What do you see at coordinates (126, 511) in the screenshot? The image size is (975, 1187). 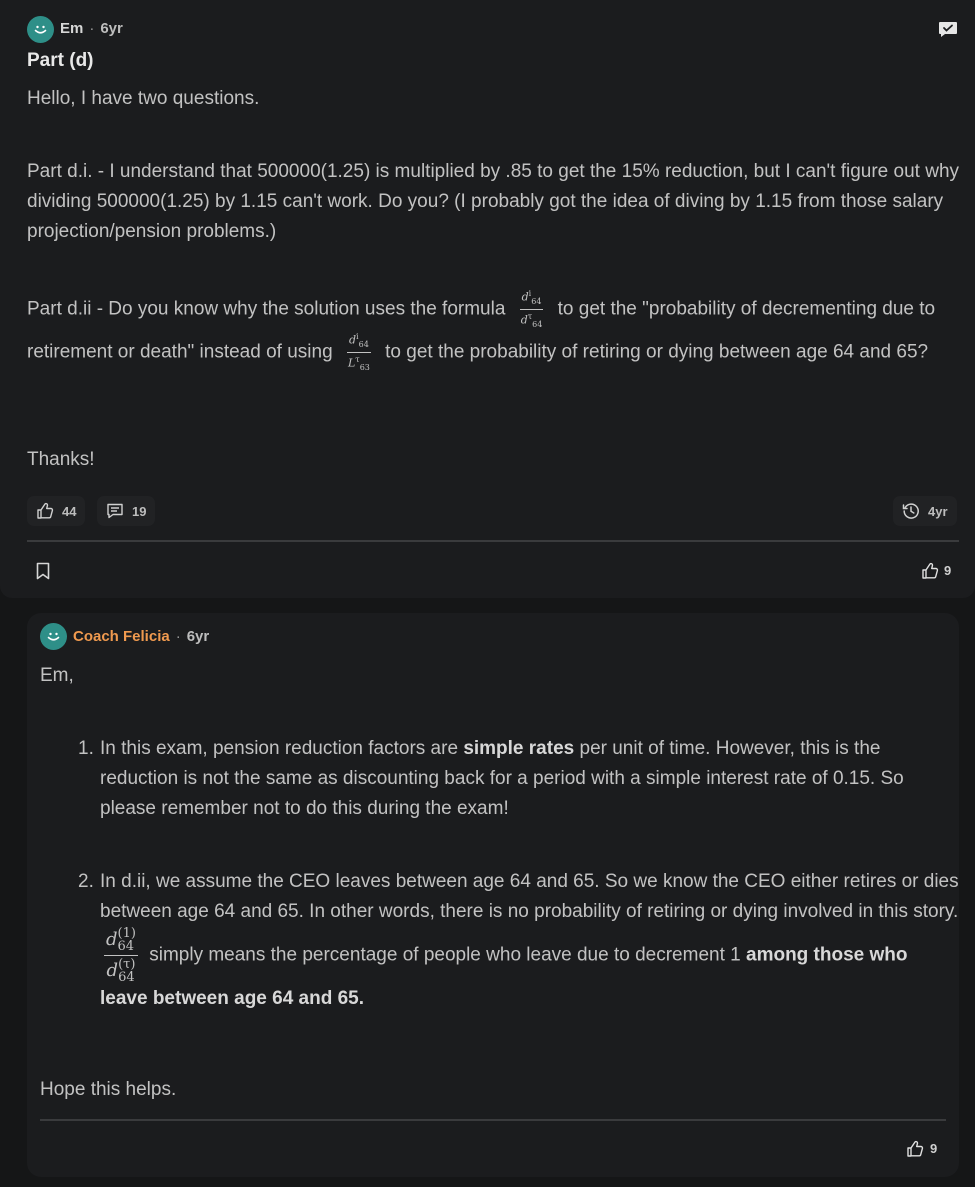 I see `comments-button: 19` at bounding box center [126, 511].